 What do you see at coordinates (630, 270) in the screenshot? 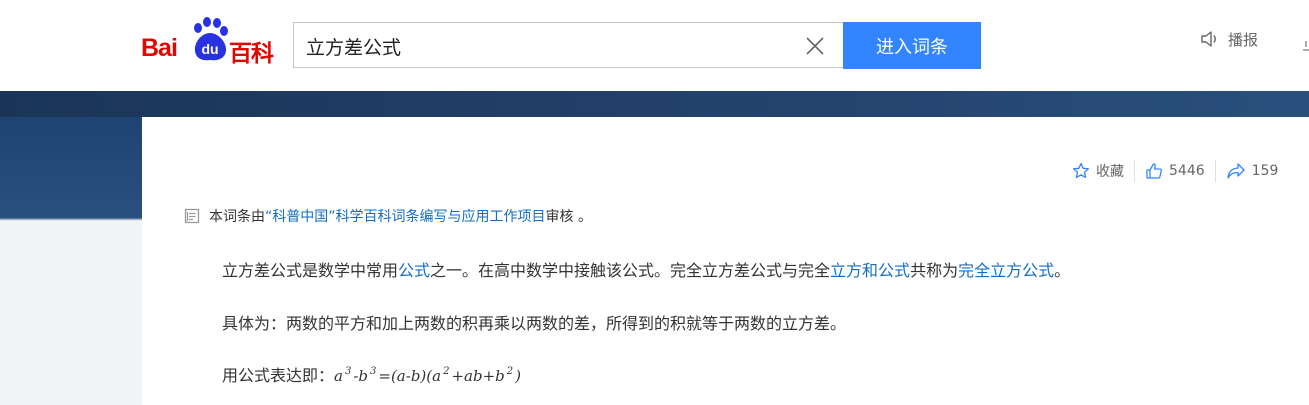
I see `text-segment: 之一。在高中数学中接触该公式。完全立方差公式与完全` at bounding box center [630, 270].